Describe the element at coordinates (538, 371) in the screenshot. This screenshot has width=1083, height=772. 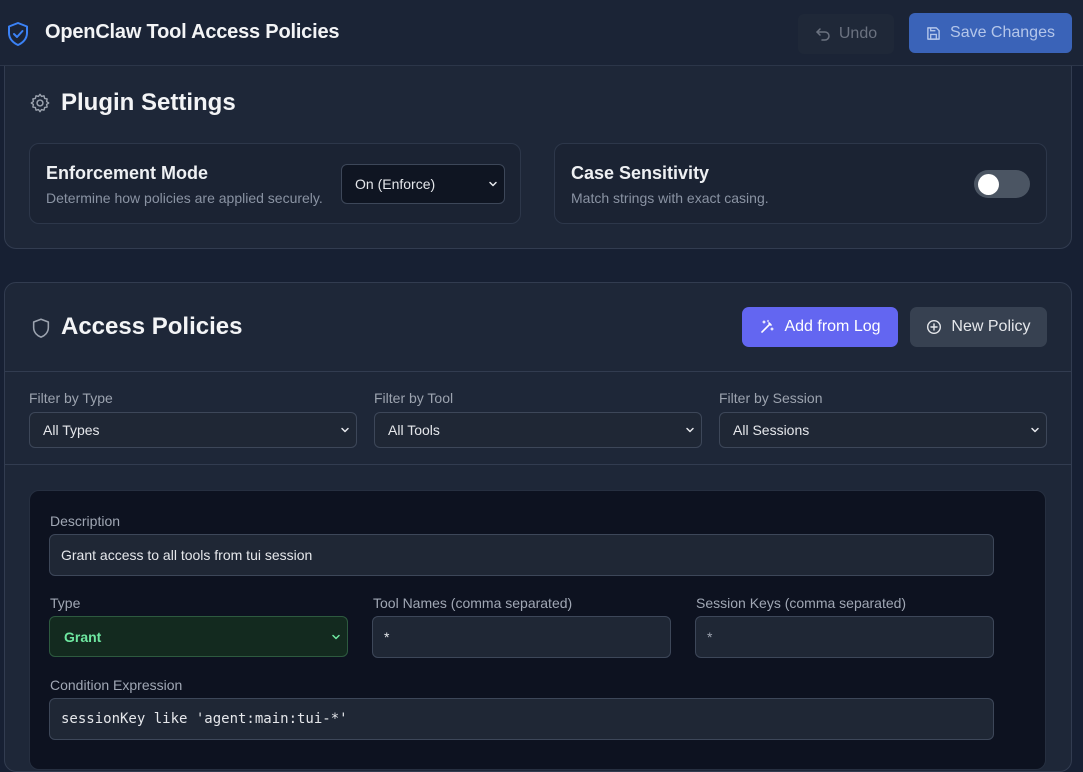
I see `section-divider` at that location.